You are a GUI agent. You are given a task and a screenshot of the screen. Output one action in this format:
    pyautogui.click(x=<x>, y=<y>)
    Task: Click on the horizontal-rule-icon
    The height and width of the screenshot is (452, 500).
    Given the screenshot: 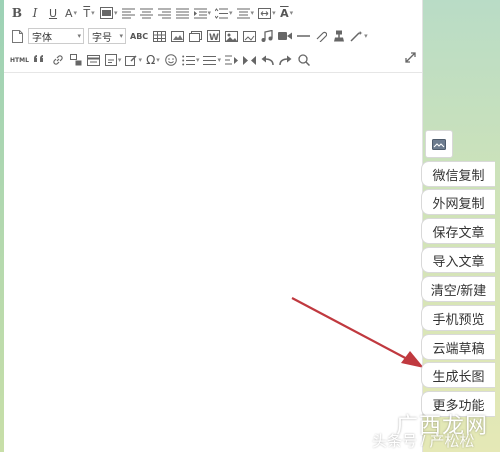 What is the action you would take?
    pyautogui.click(x=303, y=36)
    